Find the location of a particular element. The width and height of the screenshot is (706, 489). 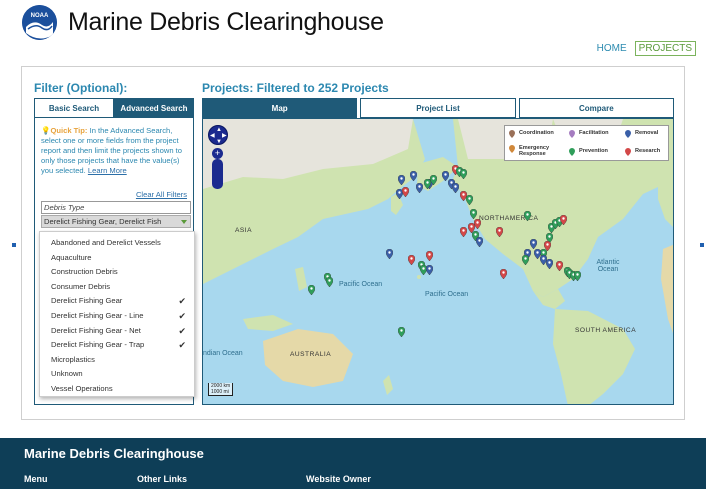

tab-project-list: Project List is located at coordinates (438, 108).